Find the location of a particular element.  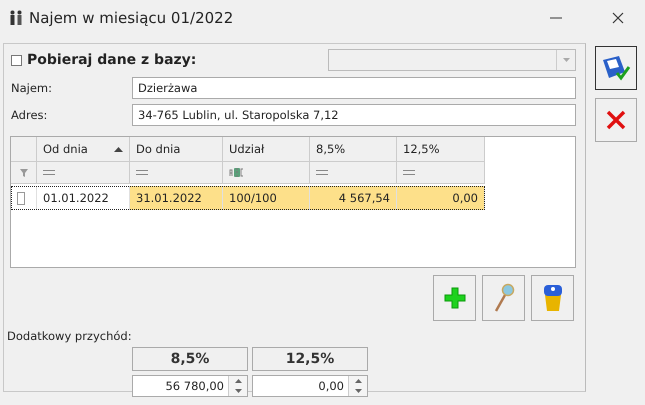

column-header: Do dnia is located at coordinates (176, 149).